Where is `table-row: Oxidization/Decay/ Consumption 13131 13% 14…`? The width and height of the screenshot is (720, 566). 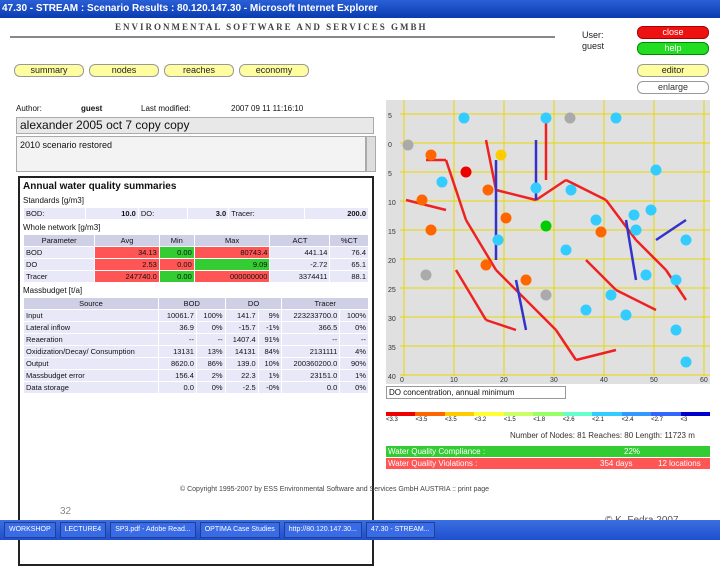
table-row: Oxidization/Decay/ Consumption 13131 13% 14… is located at coordinates (196, 351).